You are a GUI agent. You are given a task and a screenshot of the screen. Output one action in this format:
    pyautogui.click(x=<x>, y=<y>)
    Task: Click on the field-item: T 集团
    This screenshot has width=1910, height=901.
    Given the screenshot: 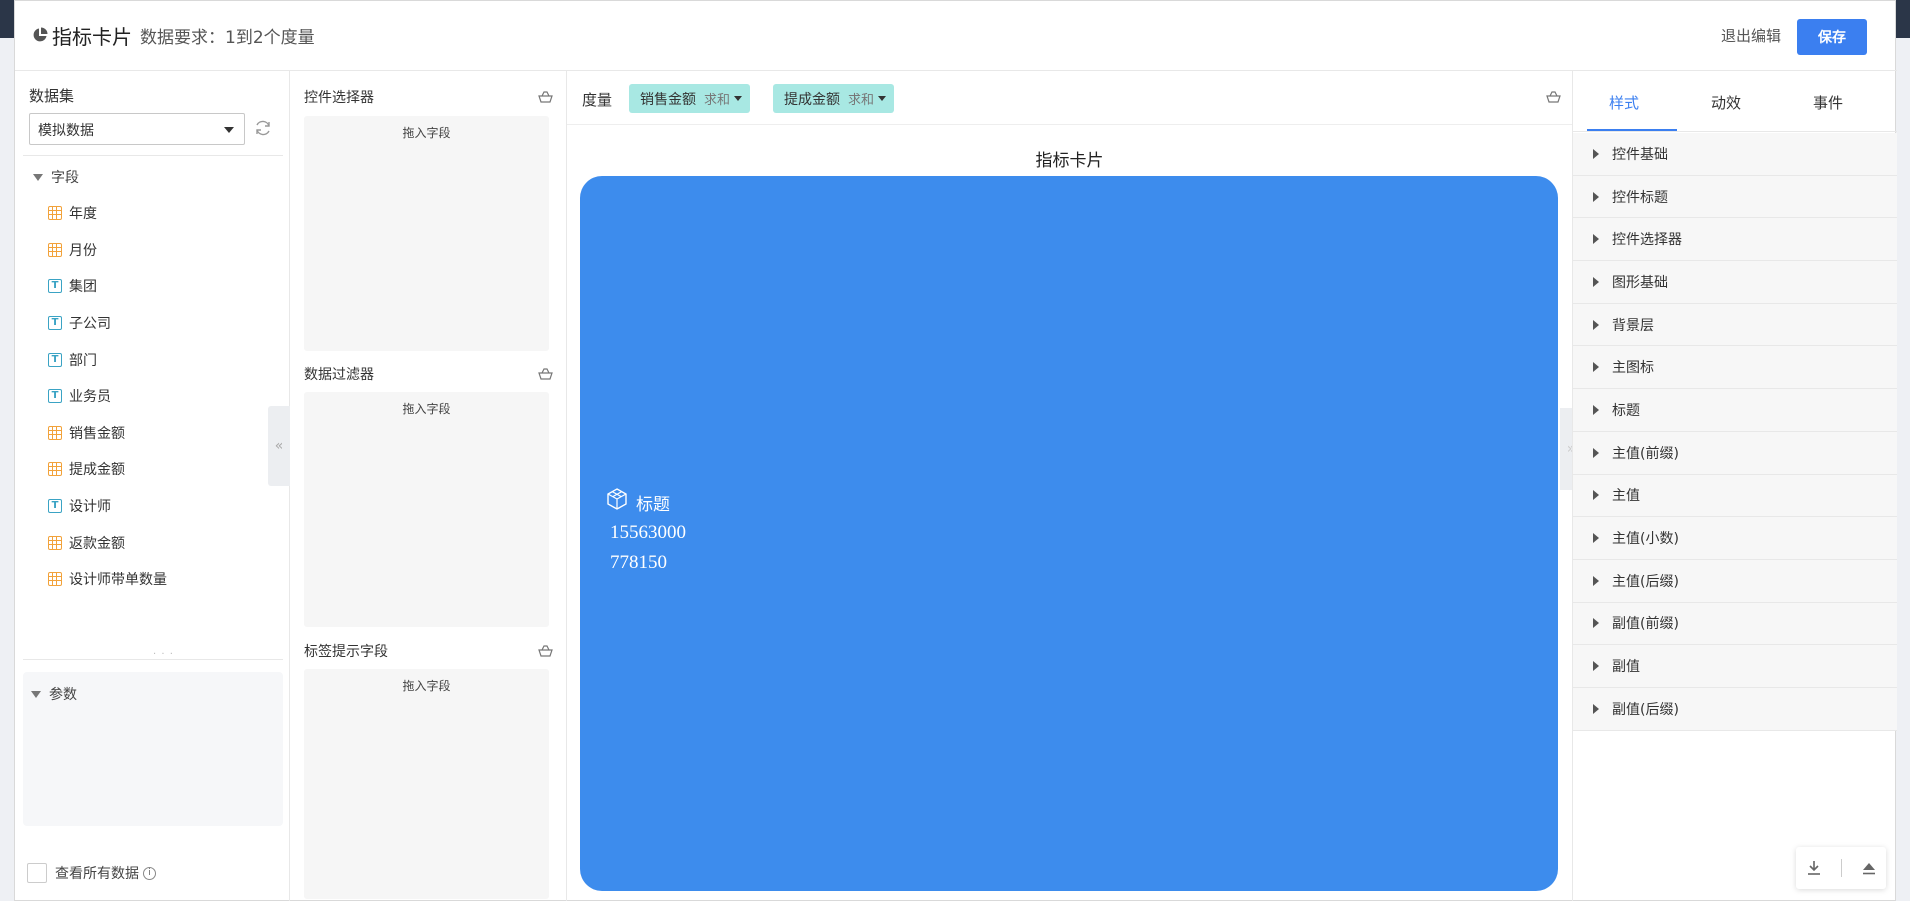 What is the action you would take?
    pyautogui.click(x=150, y=286)
    